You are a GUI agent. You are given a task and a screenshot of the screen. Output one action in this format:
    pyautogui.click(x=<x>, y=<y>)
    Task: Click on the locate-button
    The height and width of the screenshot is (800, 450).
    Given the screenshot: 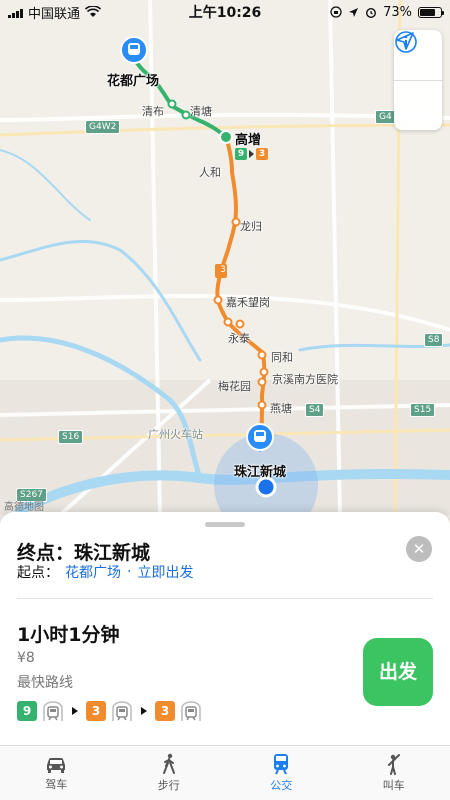 What is the action you would take?
    pyautogui.click(x=418, y=81)
    